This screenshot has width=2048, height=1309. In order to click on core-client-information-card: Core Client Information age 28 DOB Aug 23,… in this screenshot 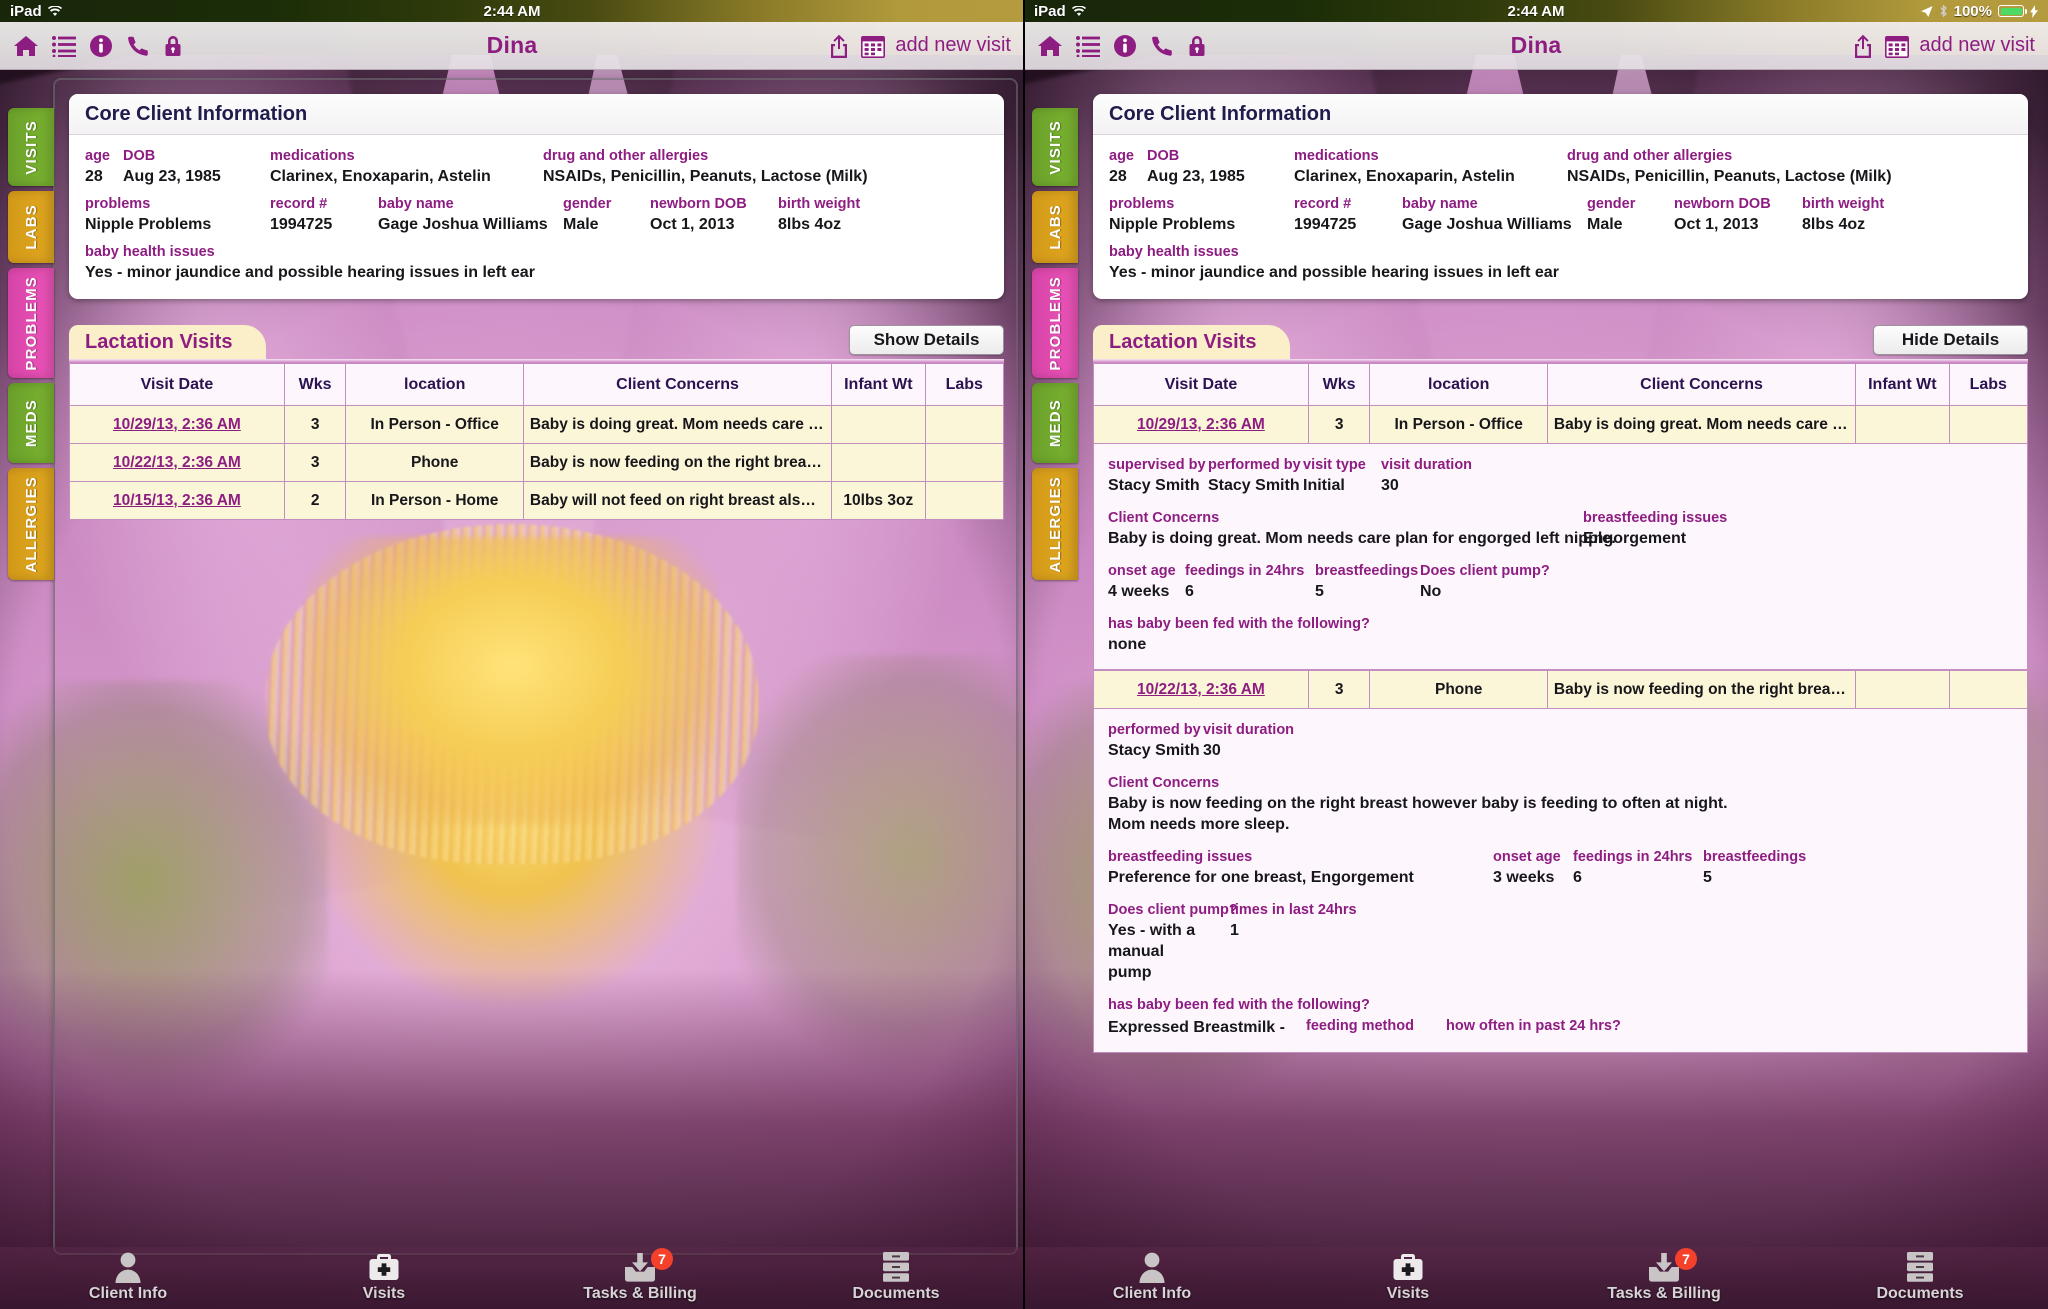, I will do `click(1560, 196)`.